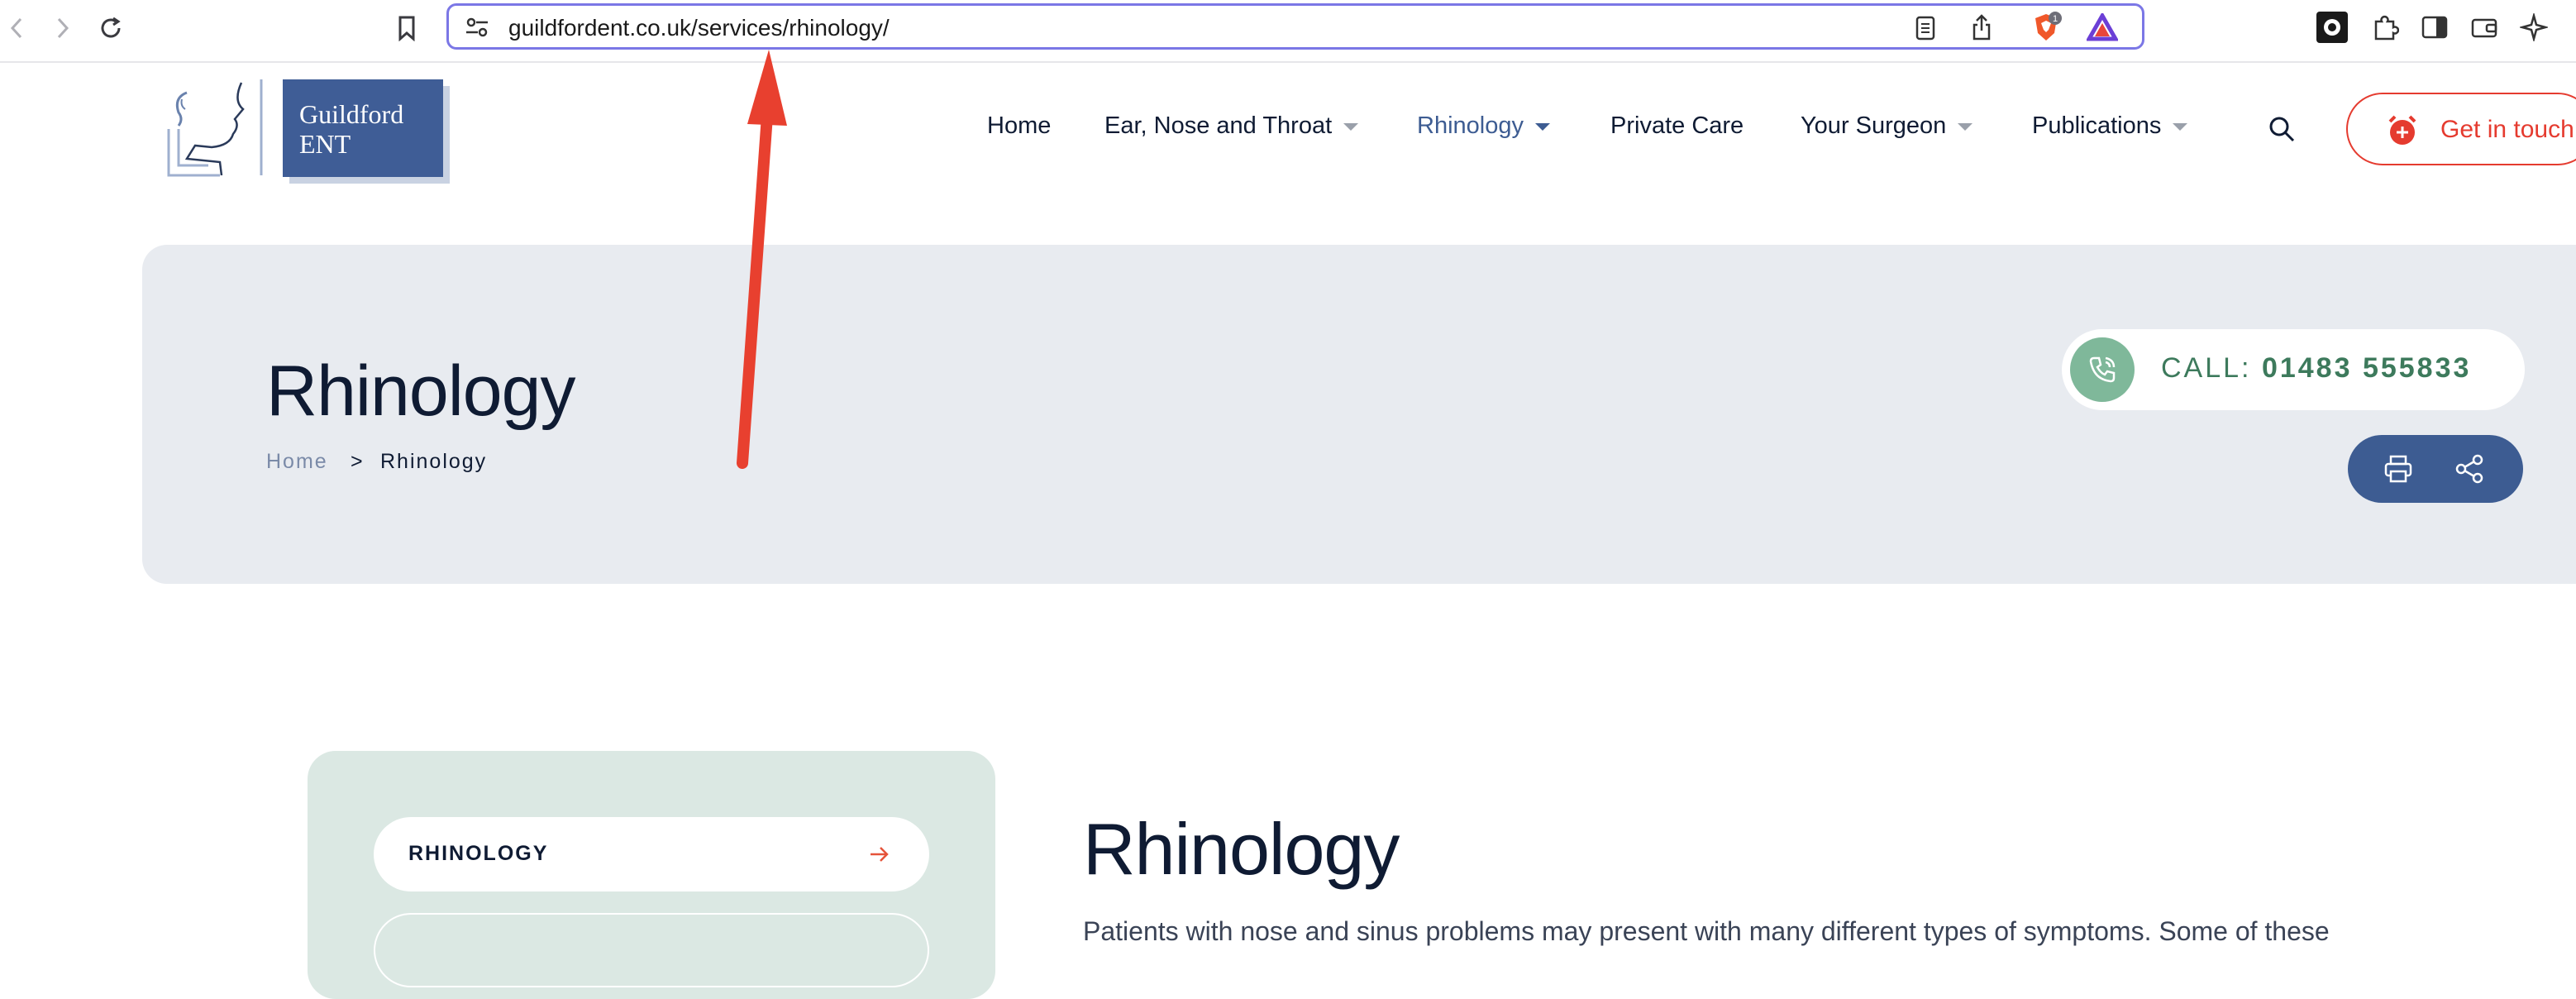 This screenshot has height=999, width=2576. I want to click on page-title: Rhinology, so click(420, 391).